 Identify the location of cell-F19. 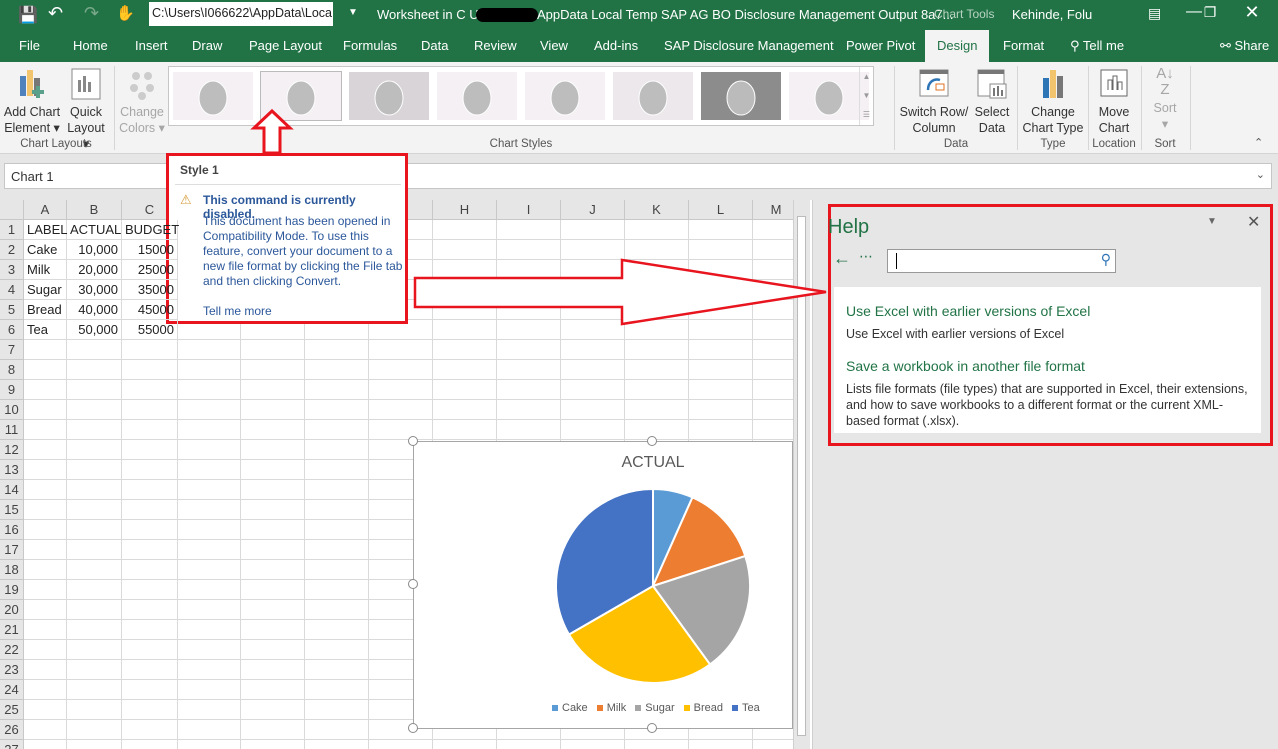
(337, 590).